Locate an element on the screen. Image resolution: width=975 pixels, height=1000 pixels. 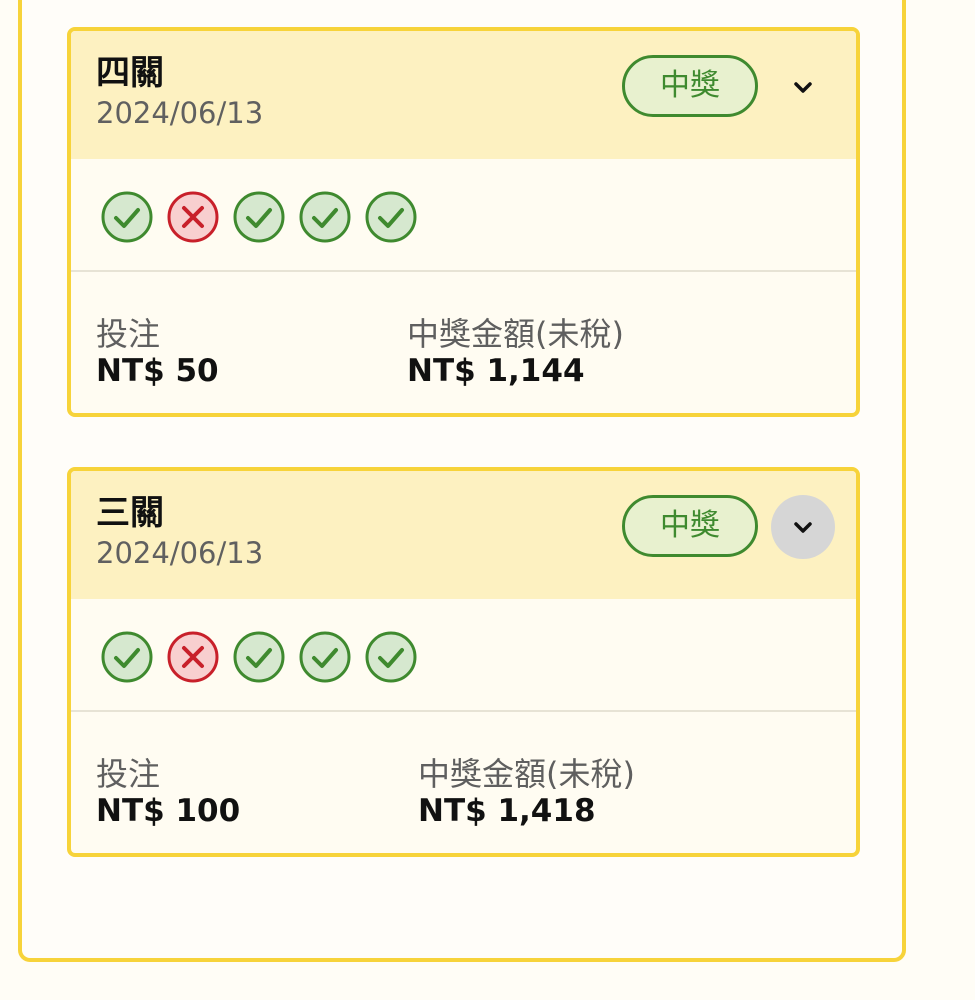
stake-value: NT$ 50 is located at coordinates (157, 371).